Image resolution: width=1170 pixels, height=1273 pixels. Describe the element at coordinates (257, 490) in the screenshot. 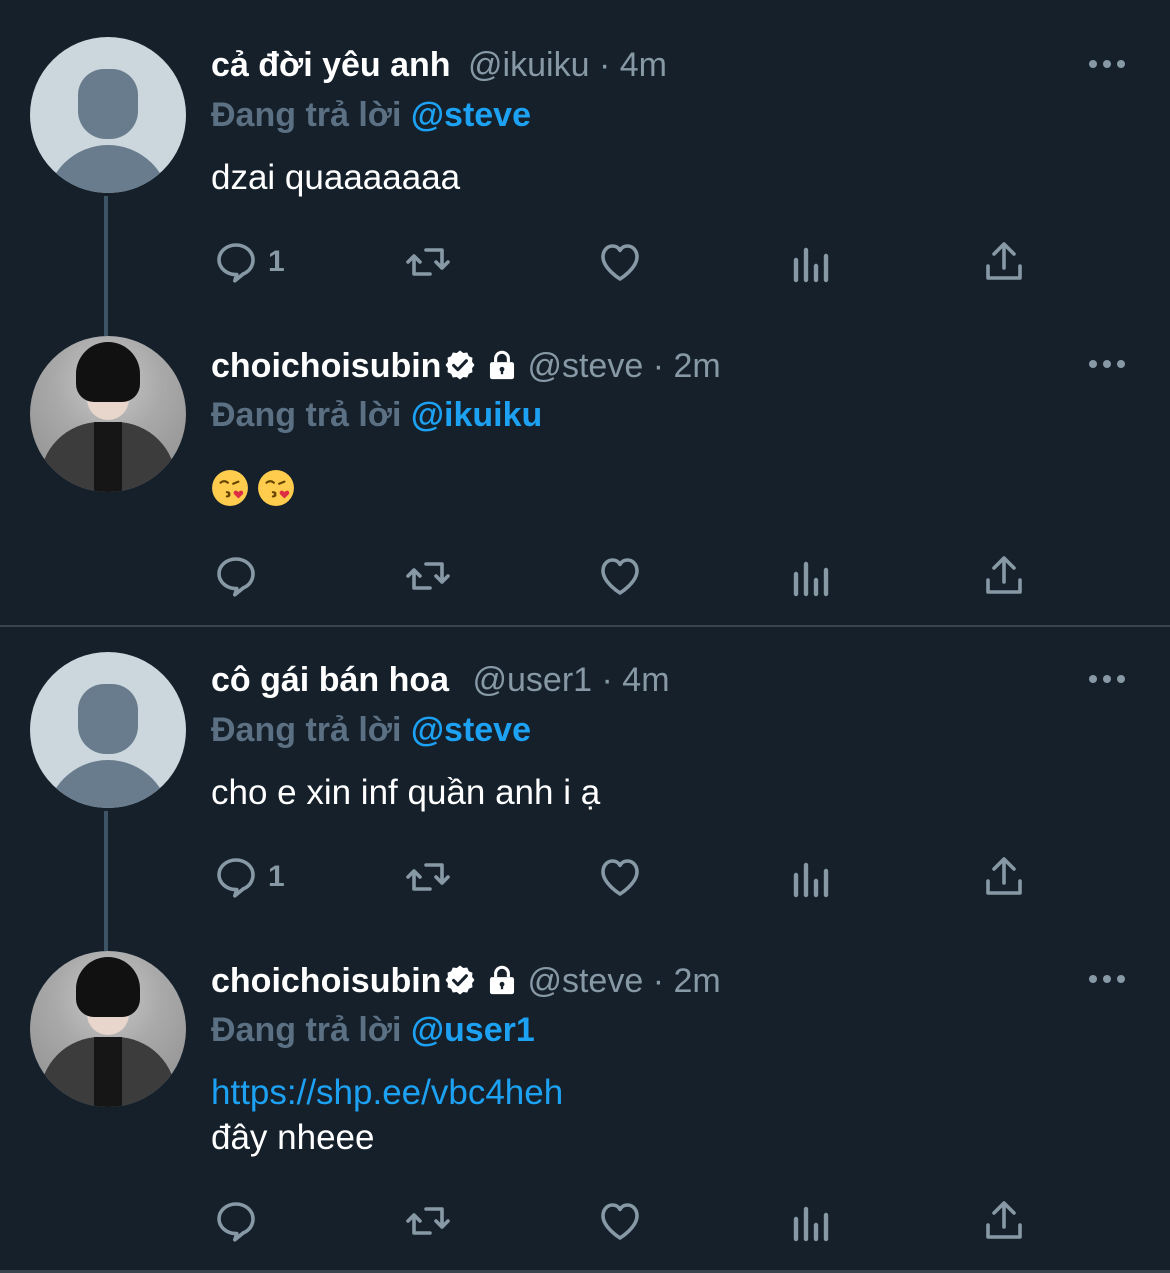

I see `tweet-text` at that location.